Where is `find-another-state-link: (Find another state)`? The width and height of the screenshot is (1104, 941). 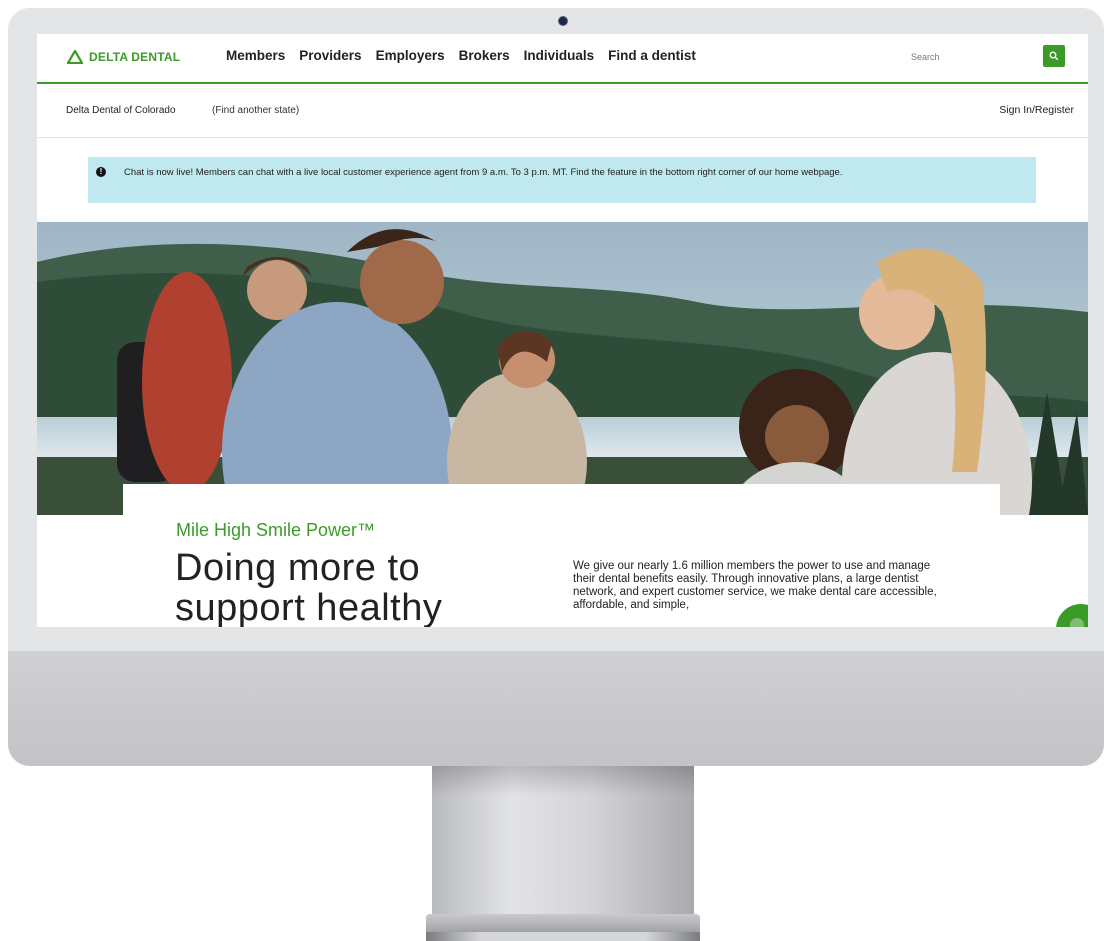 find-another-state-link: (Find another state) is located at coordinates (255, 110).